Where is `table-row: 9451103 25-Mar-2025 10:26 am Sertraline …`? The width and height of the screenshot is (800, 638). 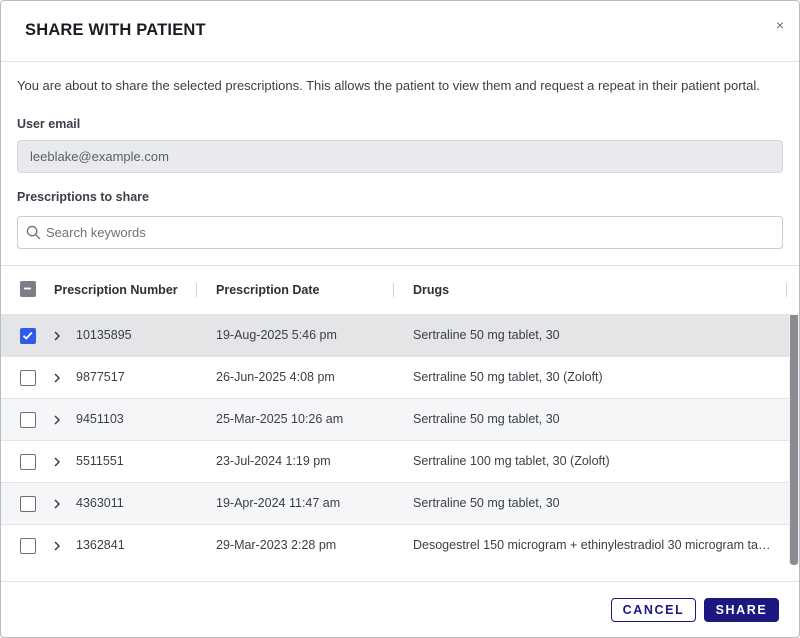
table-row: 9451103 25-Mar-2025 10:26 am Sertraline … is located at coordinates (395, 419).